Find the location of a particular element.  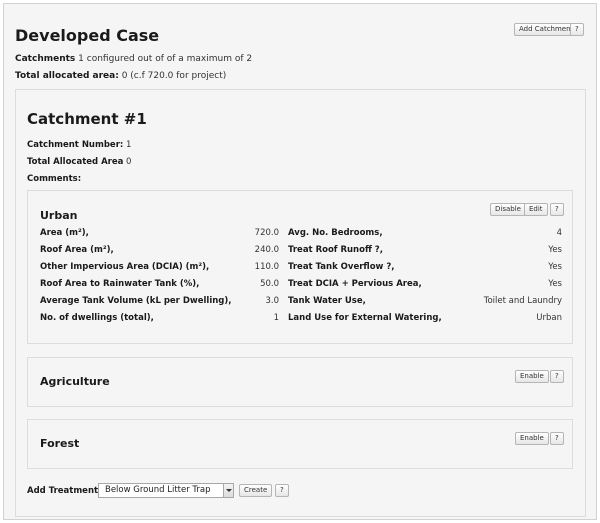

urban-field-label: Treat Tank Overflow ?, is located at coordinates (341, 267).